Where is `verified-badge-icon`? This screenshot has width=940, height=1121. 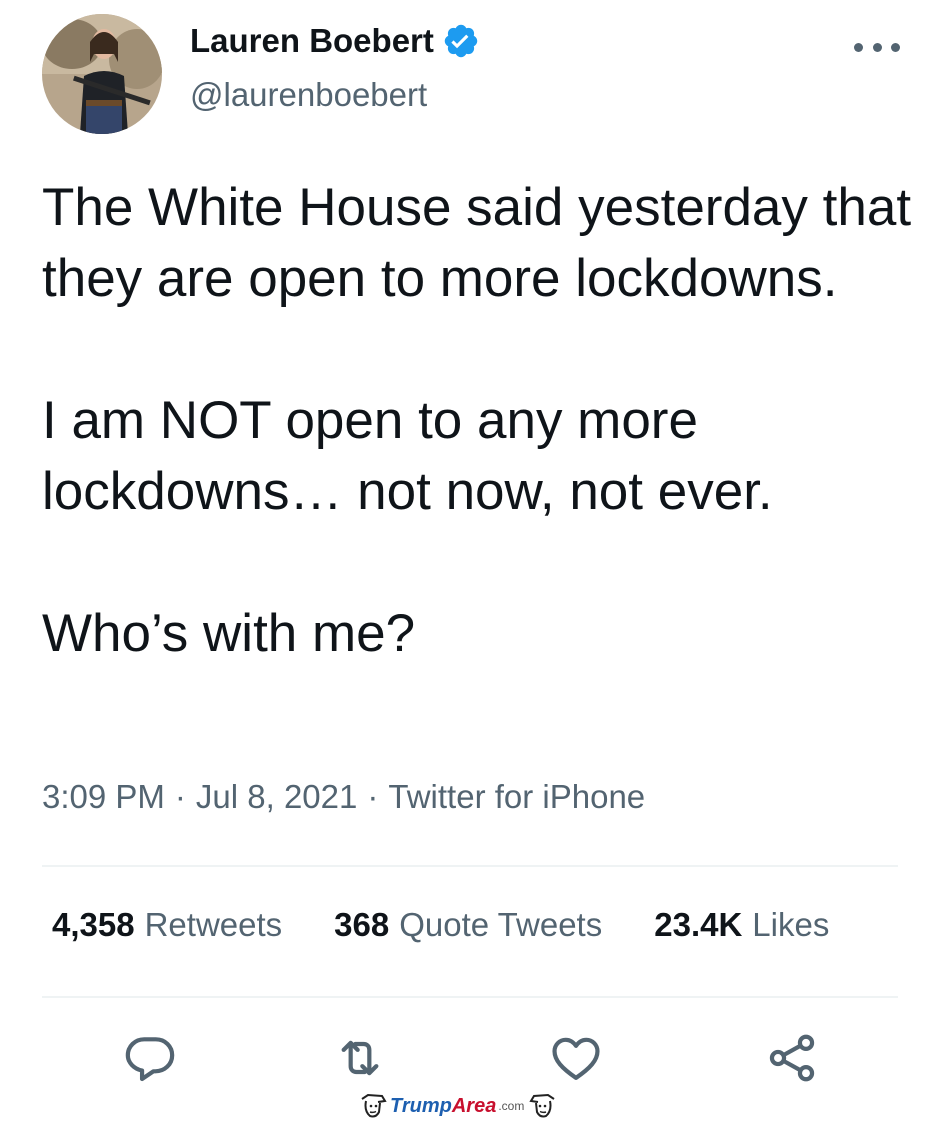
verified-badge-icon is located at coordinates (461, 41).